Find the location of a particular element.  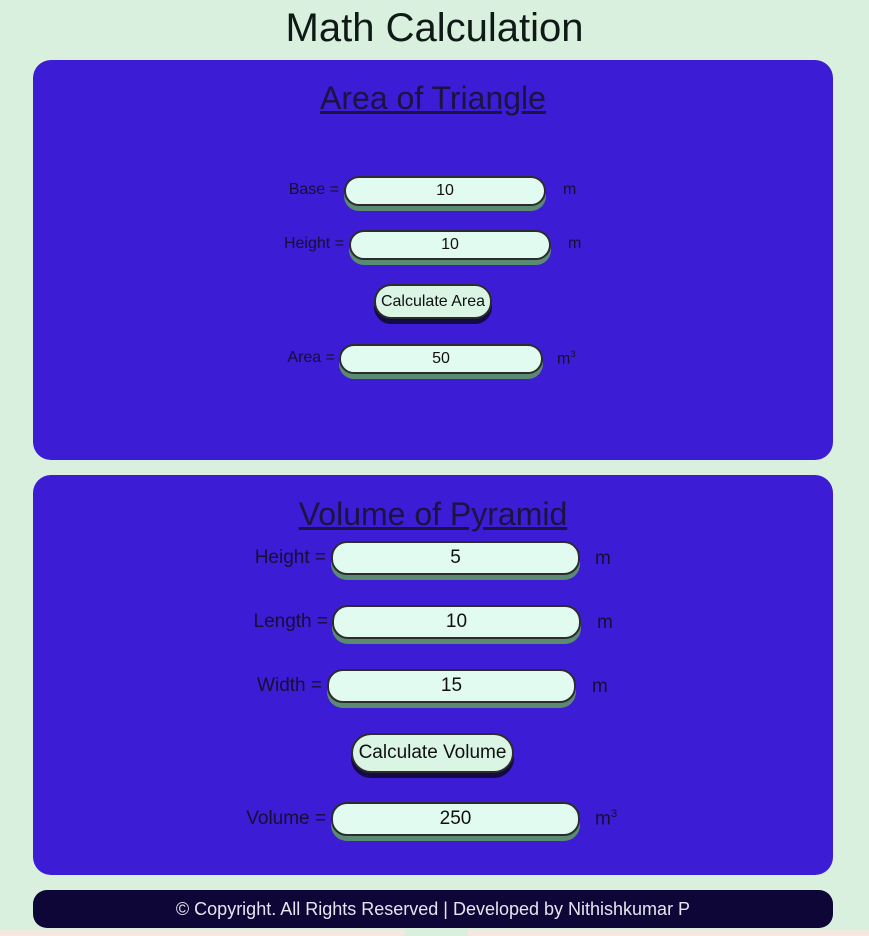

length-input is located at coordinates (456, 622).